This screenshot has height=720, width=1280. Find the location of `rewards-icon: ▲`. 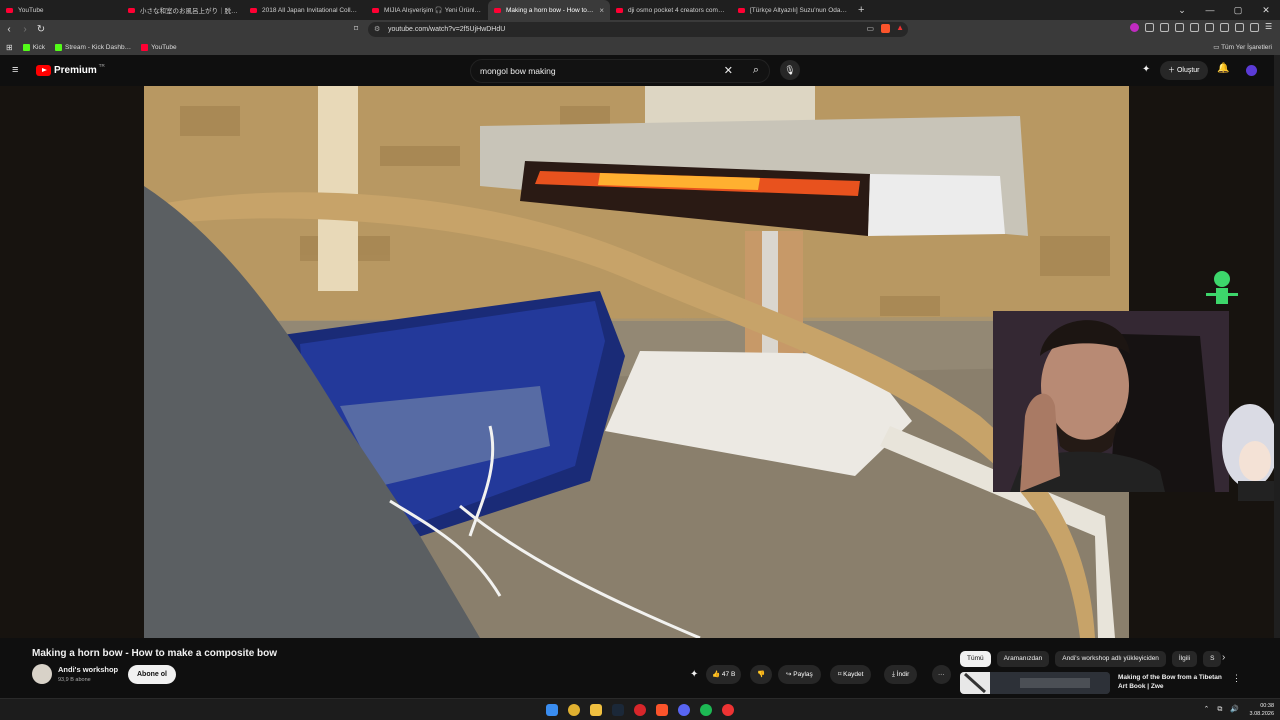

rewards-icon: ▲ is located at coordinates (900, 27).